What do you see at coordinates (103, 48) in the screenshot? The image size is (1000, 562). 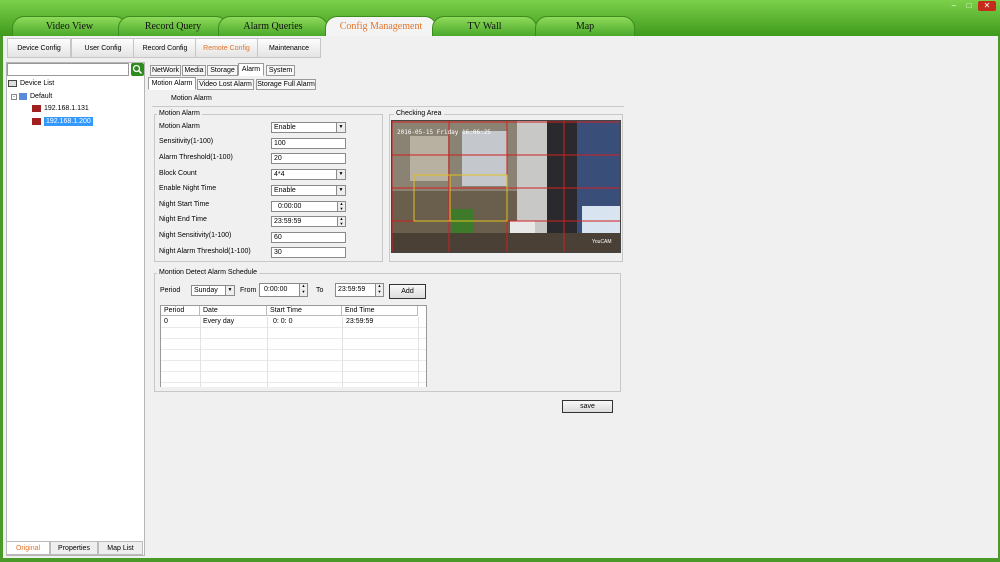 I see `subtab-user-config: User Config` at bounding box center [103, 48].